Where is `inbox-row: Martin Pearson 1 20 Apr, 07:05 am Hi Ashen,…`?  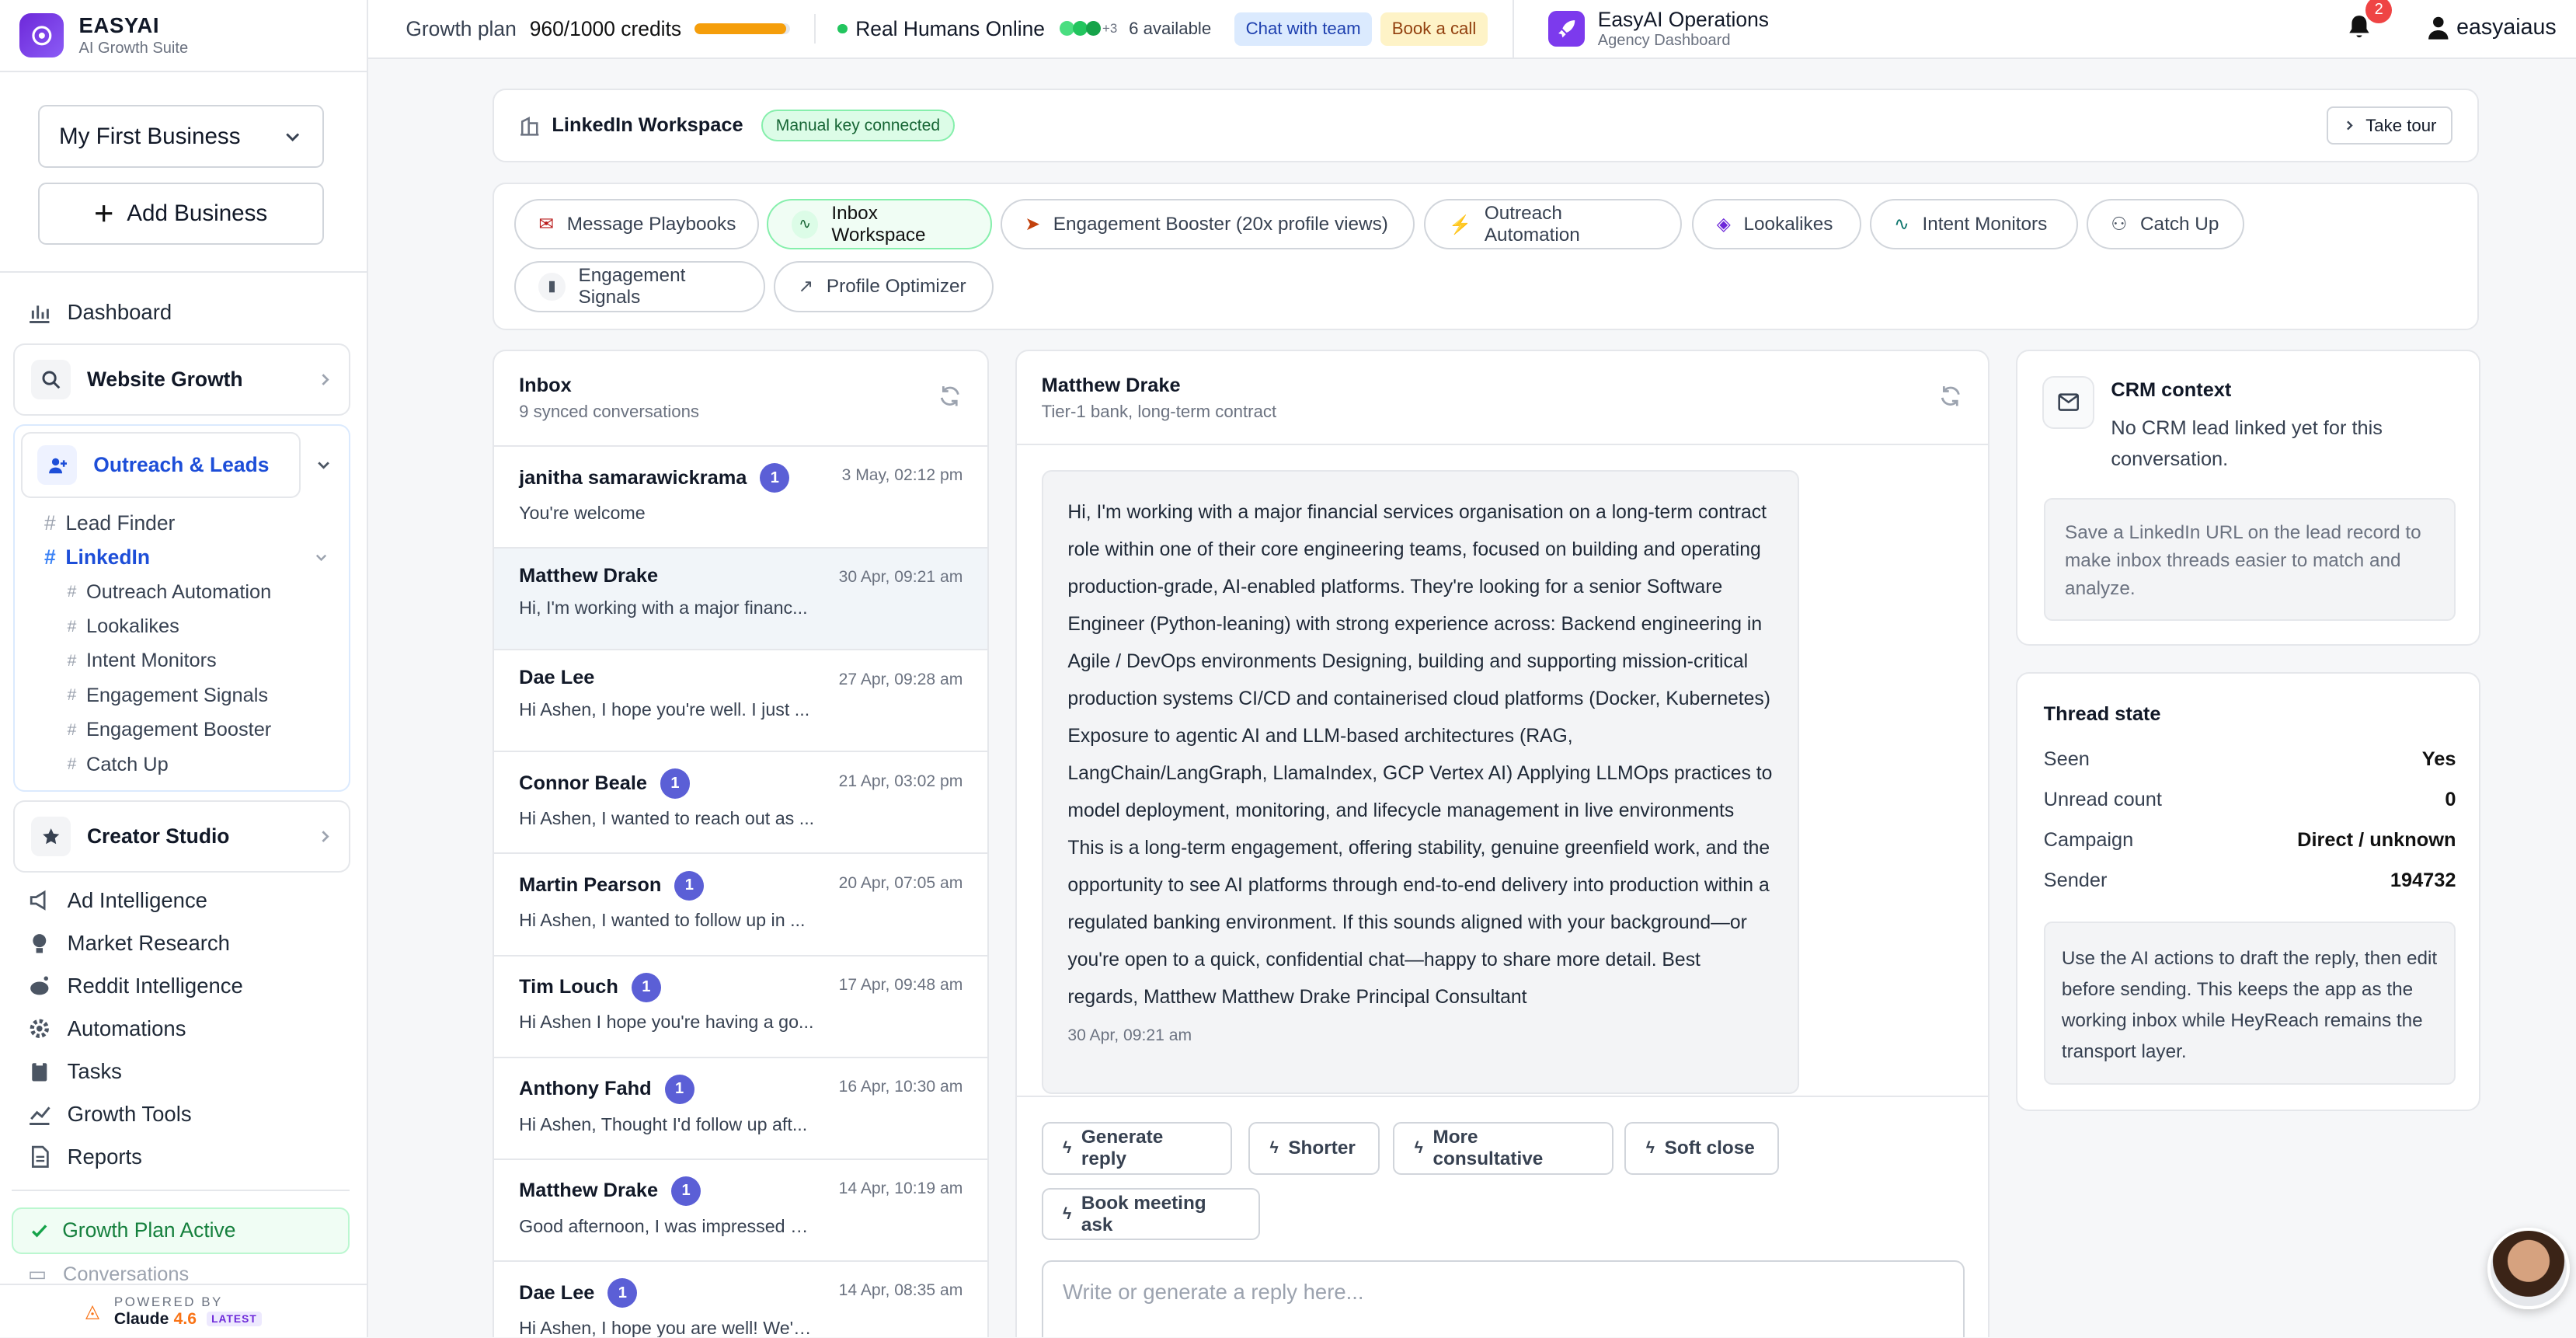 inbox-row: Martin Pearson 1 20 Apr, 07:05 am Hi Ashen,… is located at coordinates (741, 903).